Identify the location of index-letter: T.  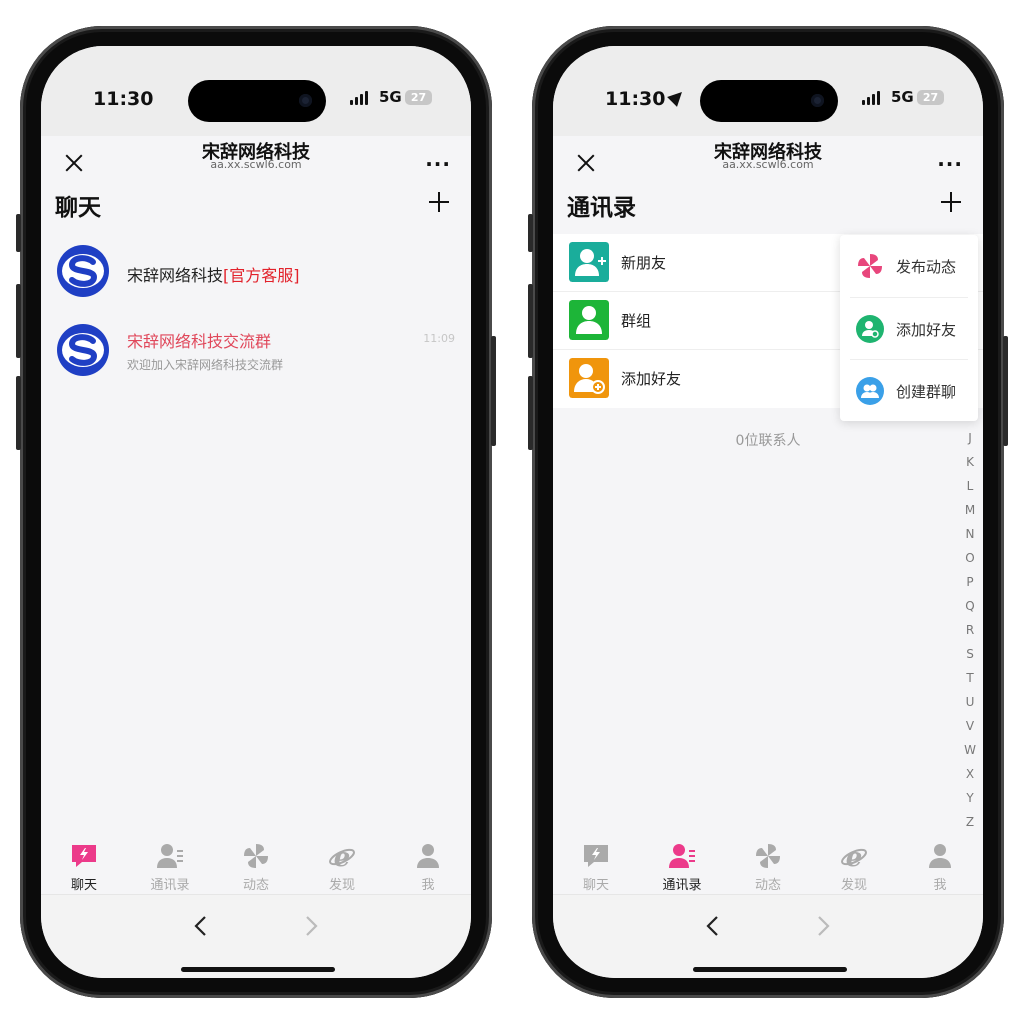
(970, 678).